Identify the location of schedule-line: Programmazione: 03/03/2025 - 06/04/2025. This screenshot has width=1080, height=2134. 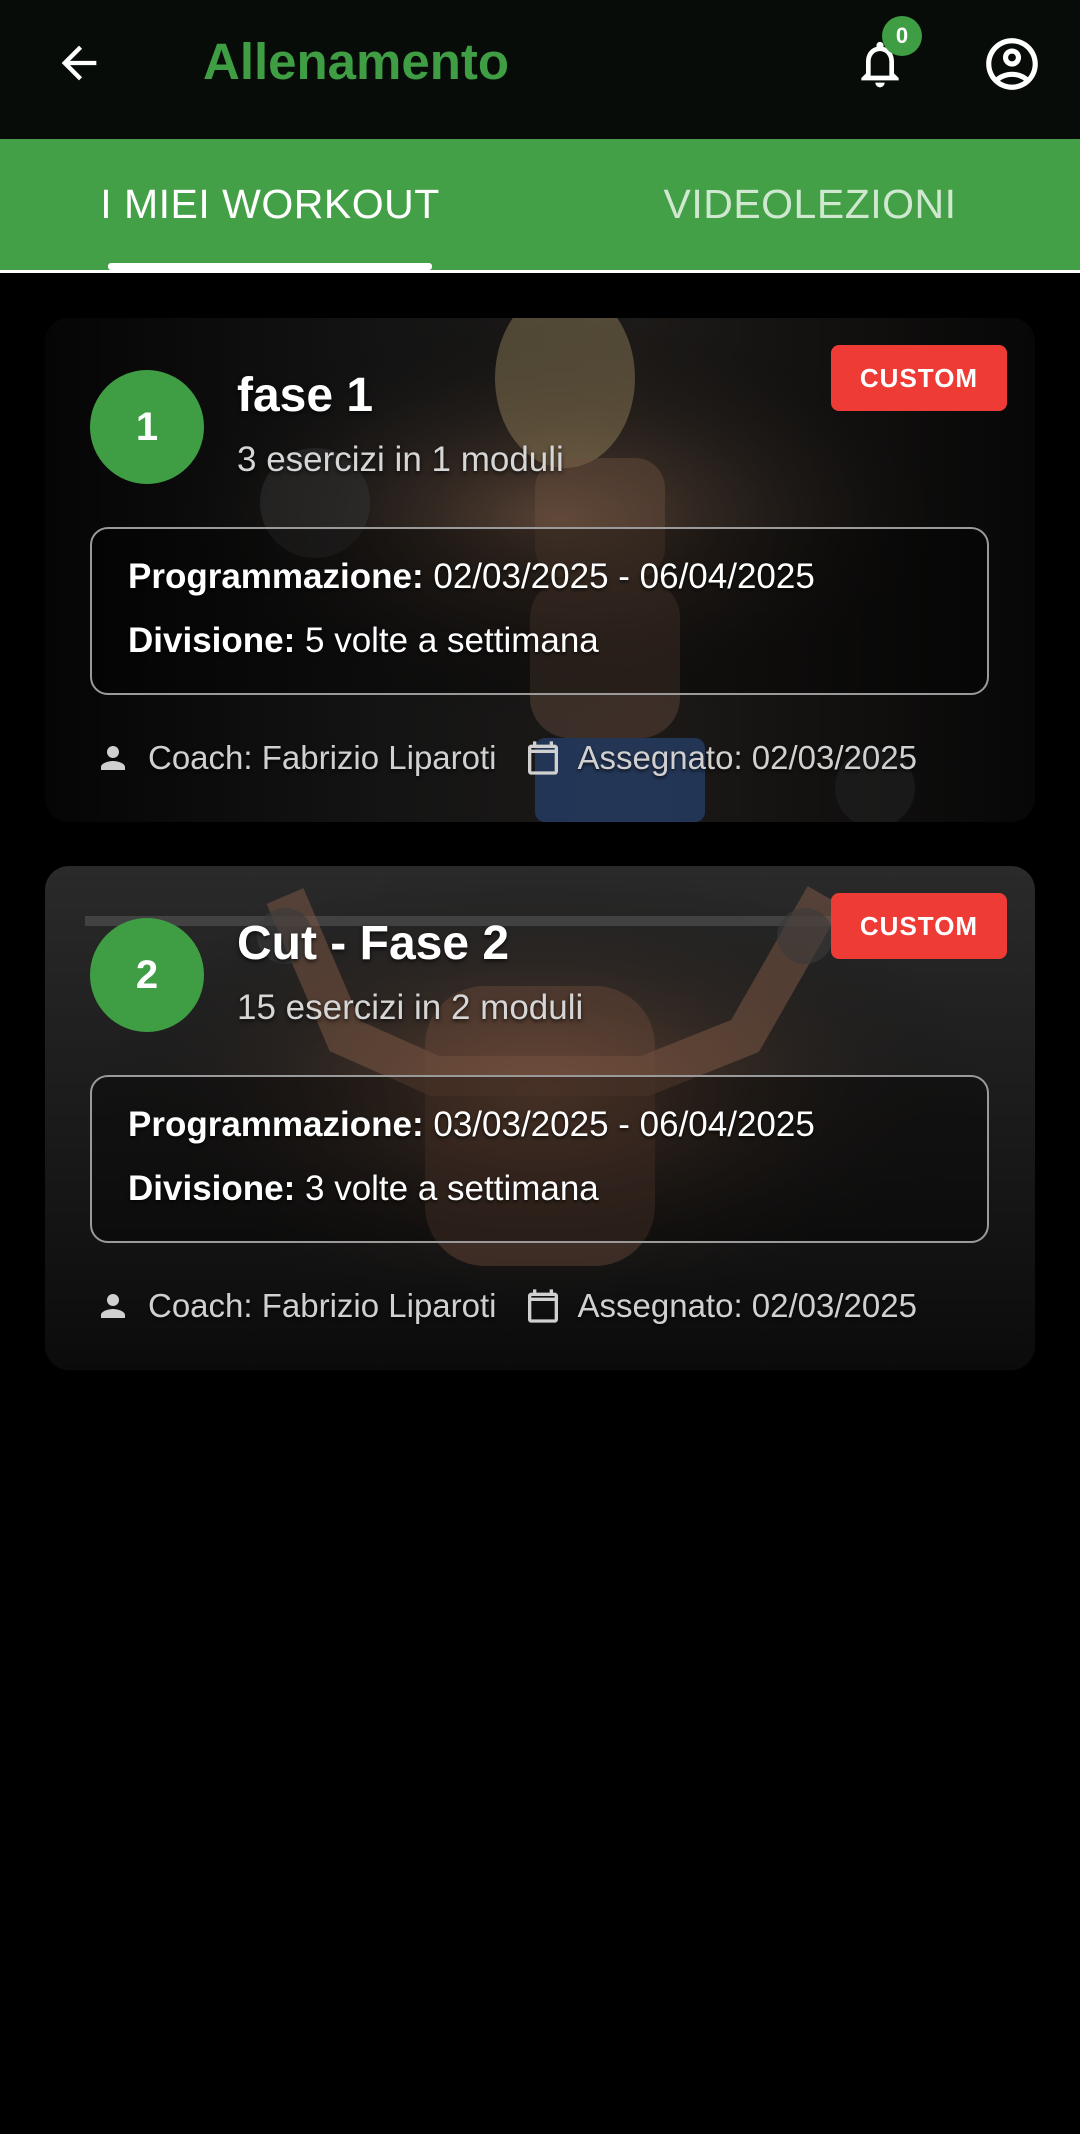
(471, 1125).